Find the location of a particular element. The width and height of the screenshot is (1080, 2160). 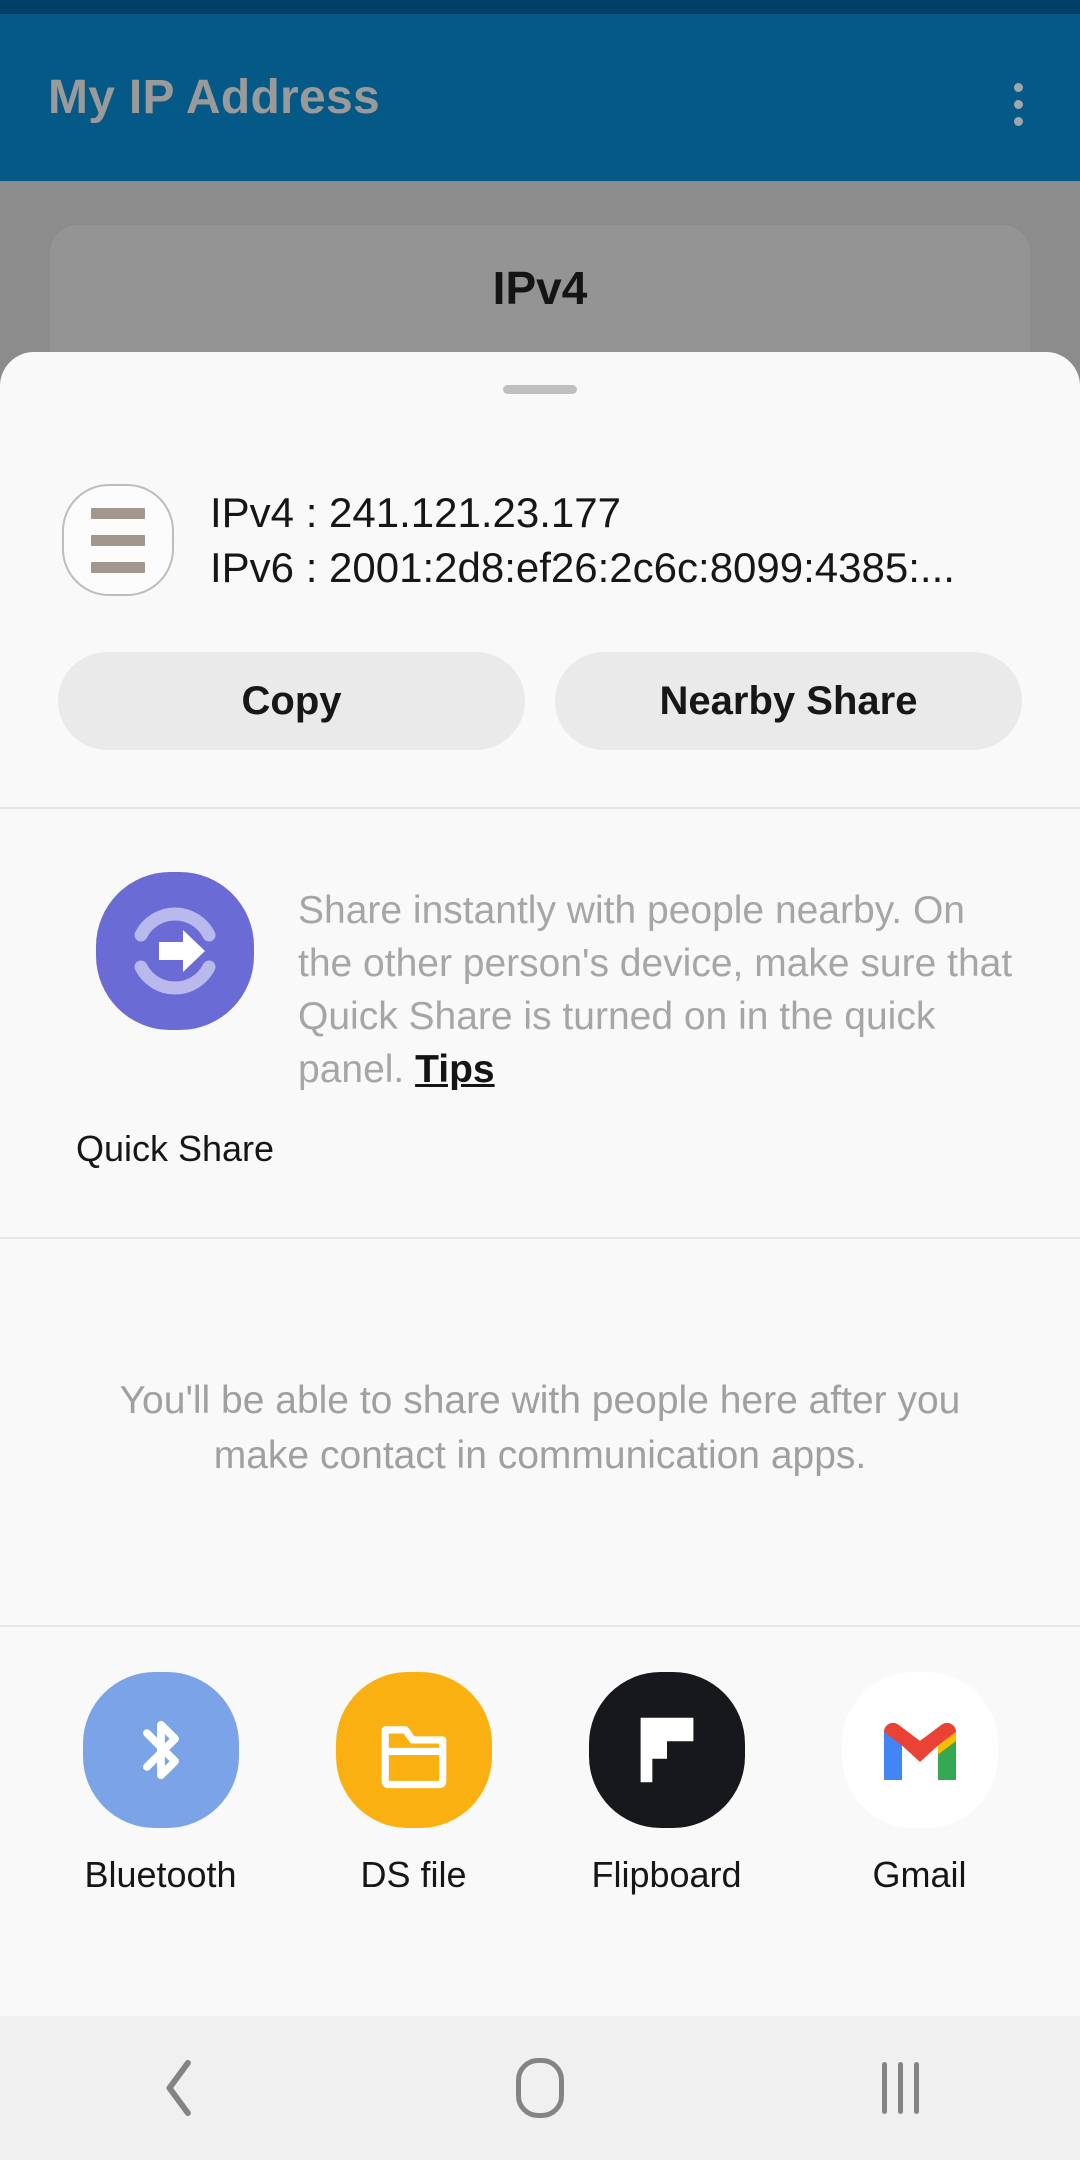

ipv4-value: IPv4 : 241.121.23.177 is located at coordinates (415, 512).